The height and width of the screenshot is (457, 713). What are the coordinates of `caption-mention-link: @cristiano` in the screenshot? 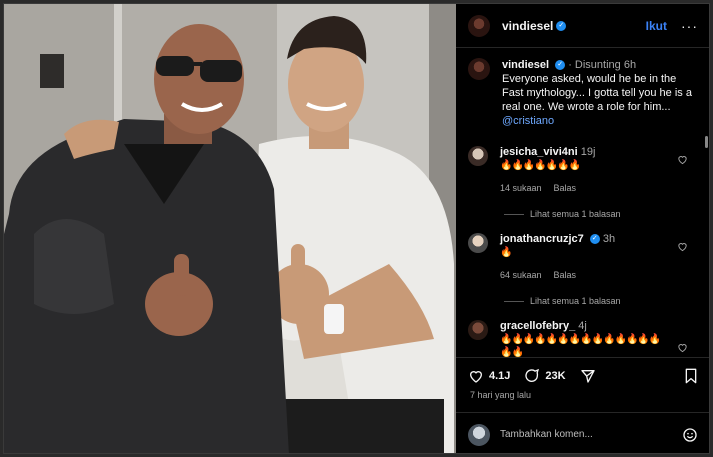 It's located at (600, 121).